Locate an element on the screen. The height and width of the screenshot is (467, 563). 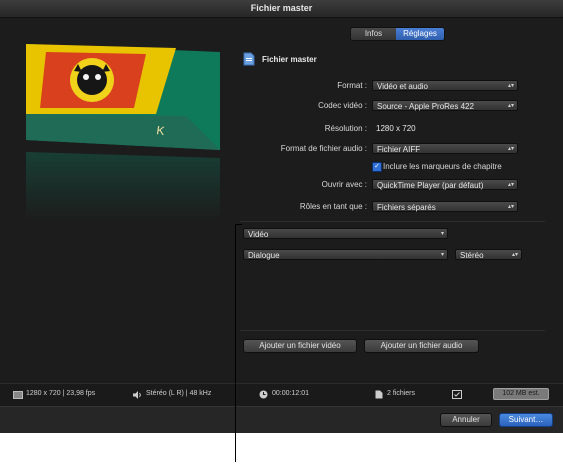
audio-format-popup: Fichier AIFF ▴▾ is located at coordinates (445, 148).